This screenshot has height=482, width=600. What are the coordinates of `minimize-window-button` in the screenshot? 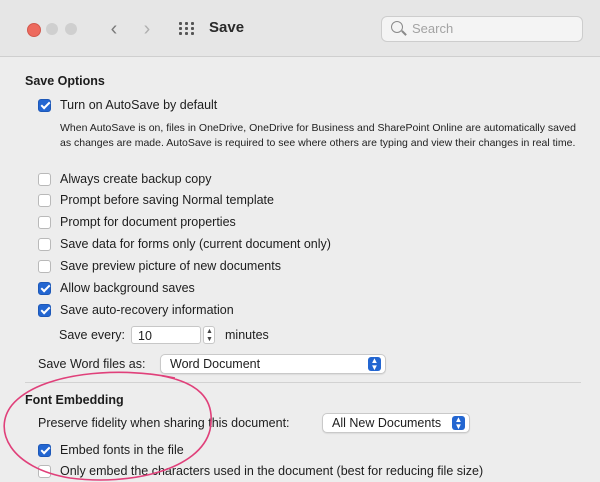 It's located at (52, 29).